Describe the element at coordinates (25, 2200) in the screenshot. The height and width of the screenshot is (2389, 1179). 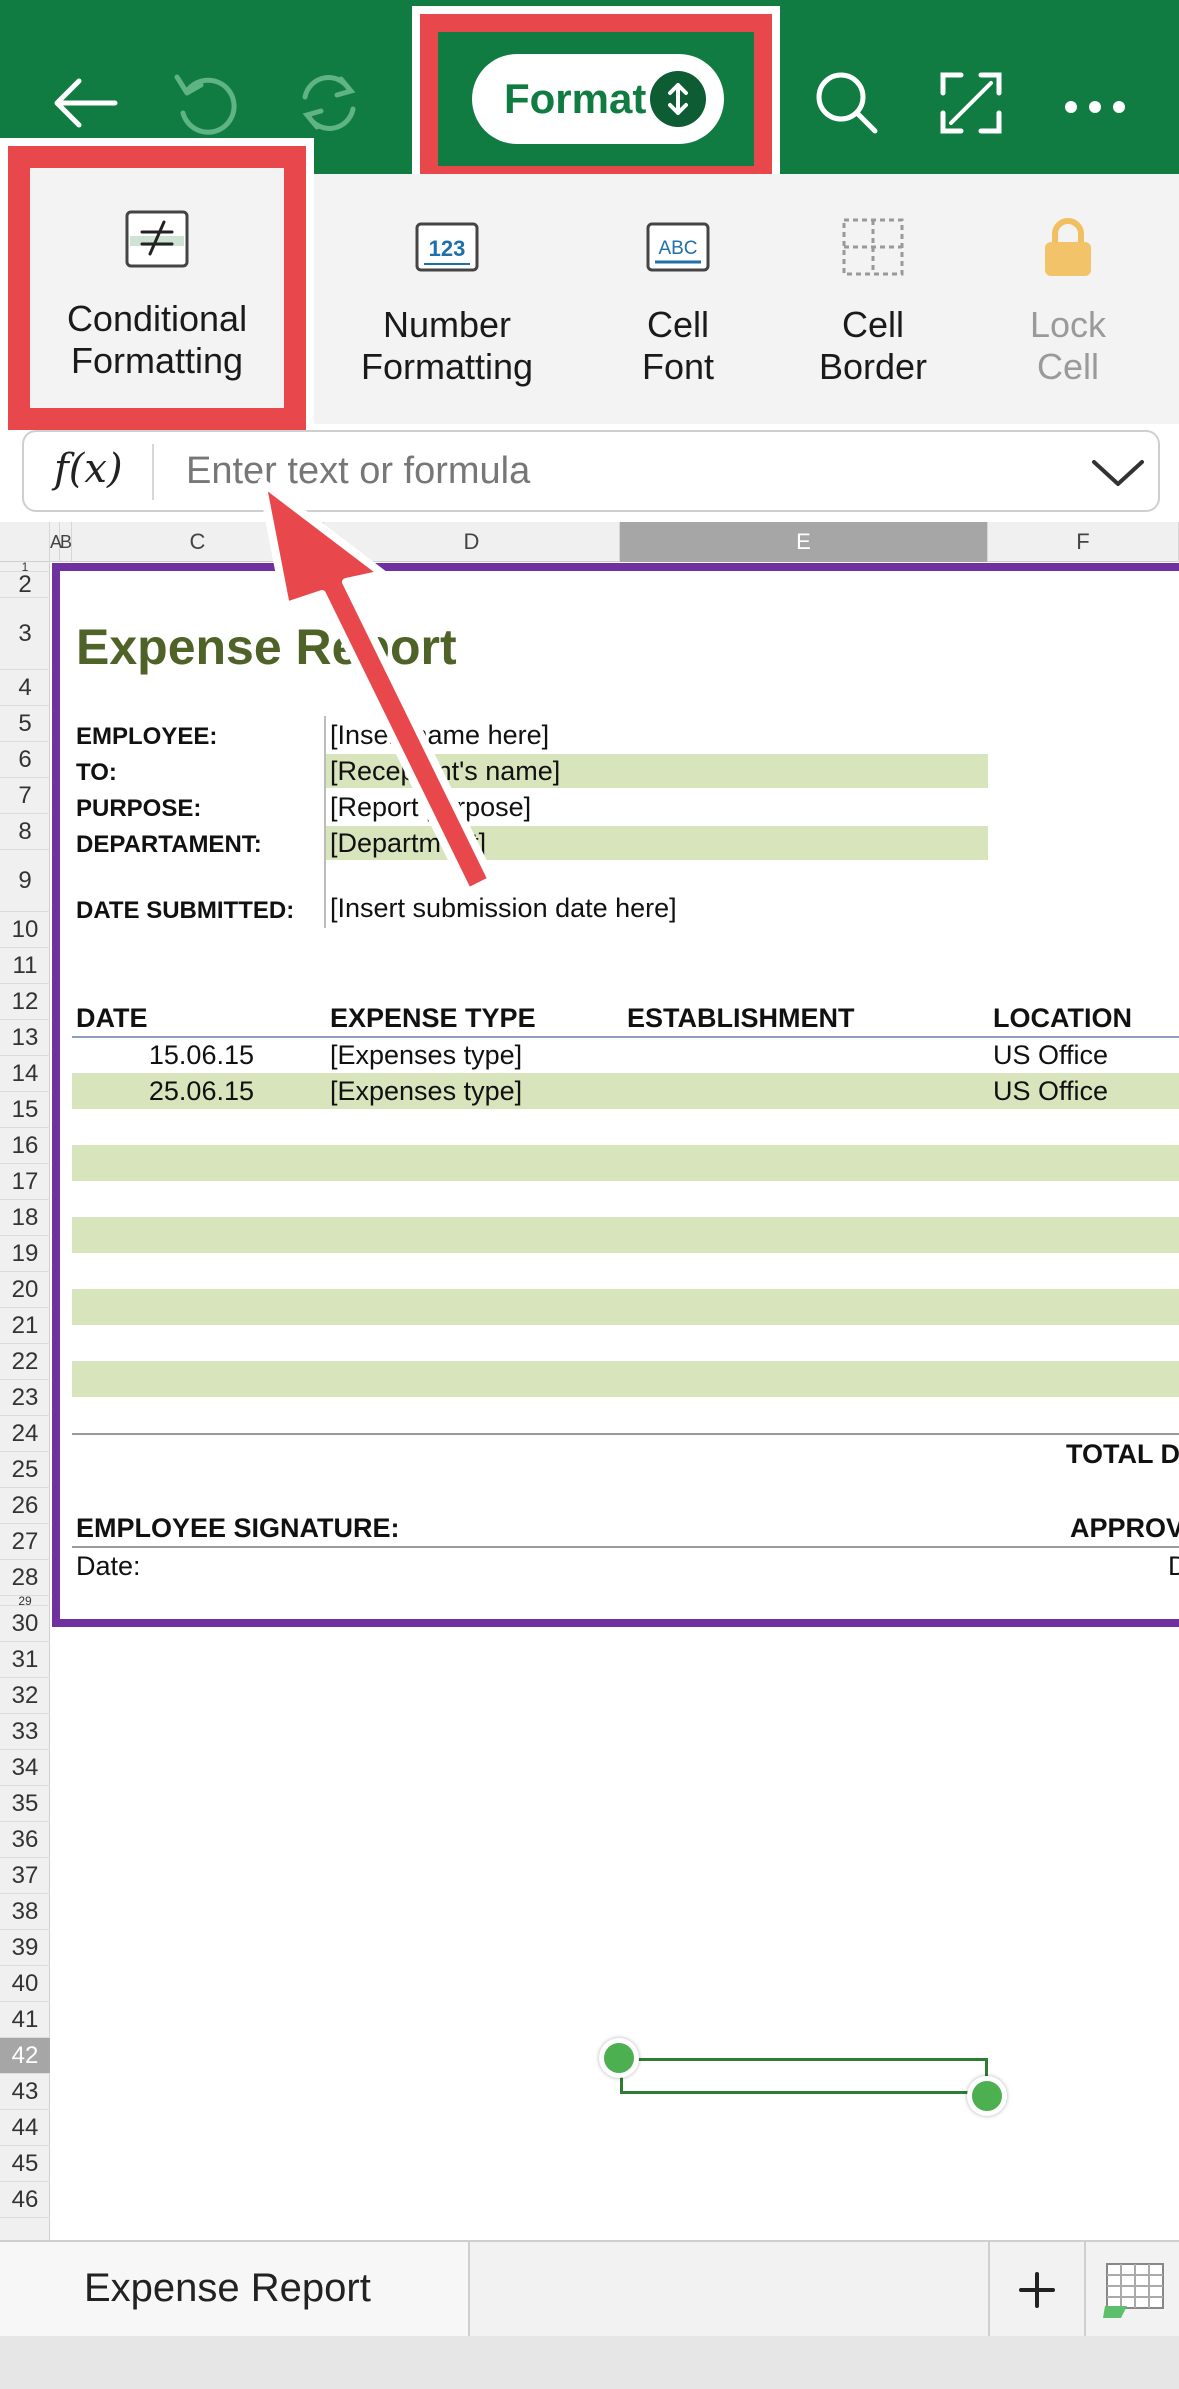
I see `row-header-46: 46` at that location.